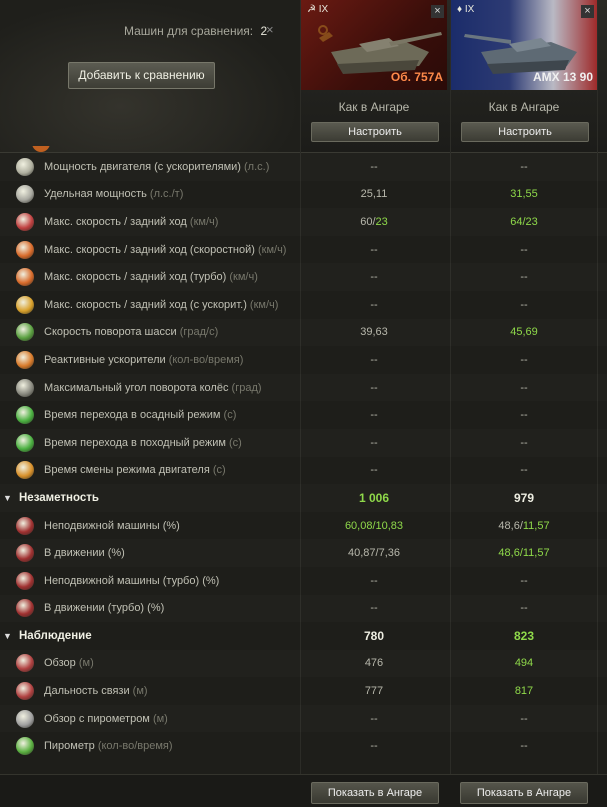 Image resolution: width=607 pixels, height=807 pixels. Describe the element at coordinates (132, 580) in the screenshot. I see `row-label: Неподвижной машины (турбо) (%)` at that location.